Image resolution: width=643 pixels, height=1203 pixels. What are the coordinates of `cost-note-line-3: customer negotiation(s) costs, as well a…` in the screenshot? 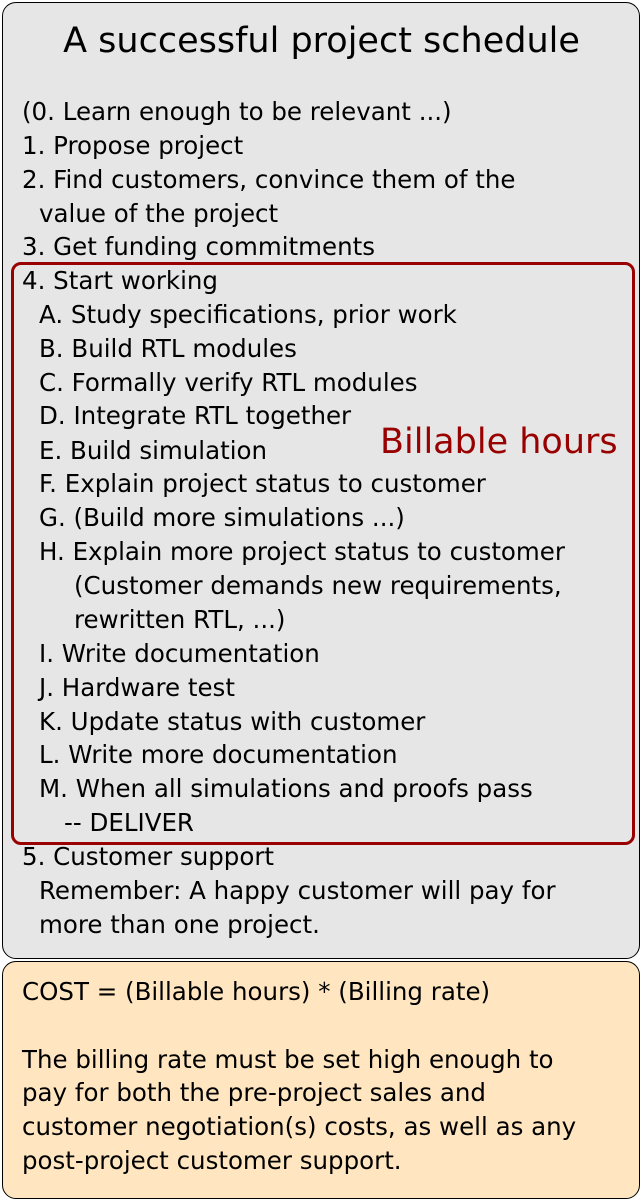 It's located at (299, 1126).